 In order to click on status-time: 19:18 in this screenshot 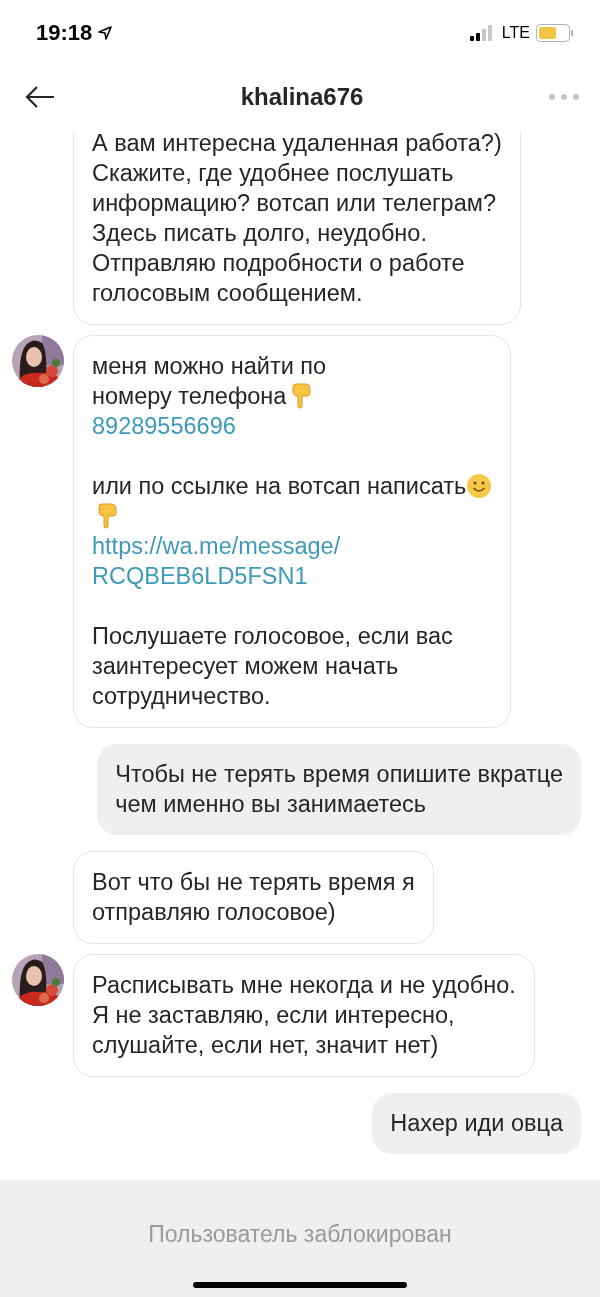, I will do `click(64, 33)`.